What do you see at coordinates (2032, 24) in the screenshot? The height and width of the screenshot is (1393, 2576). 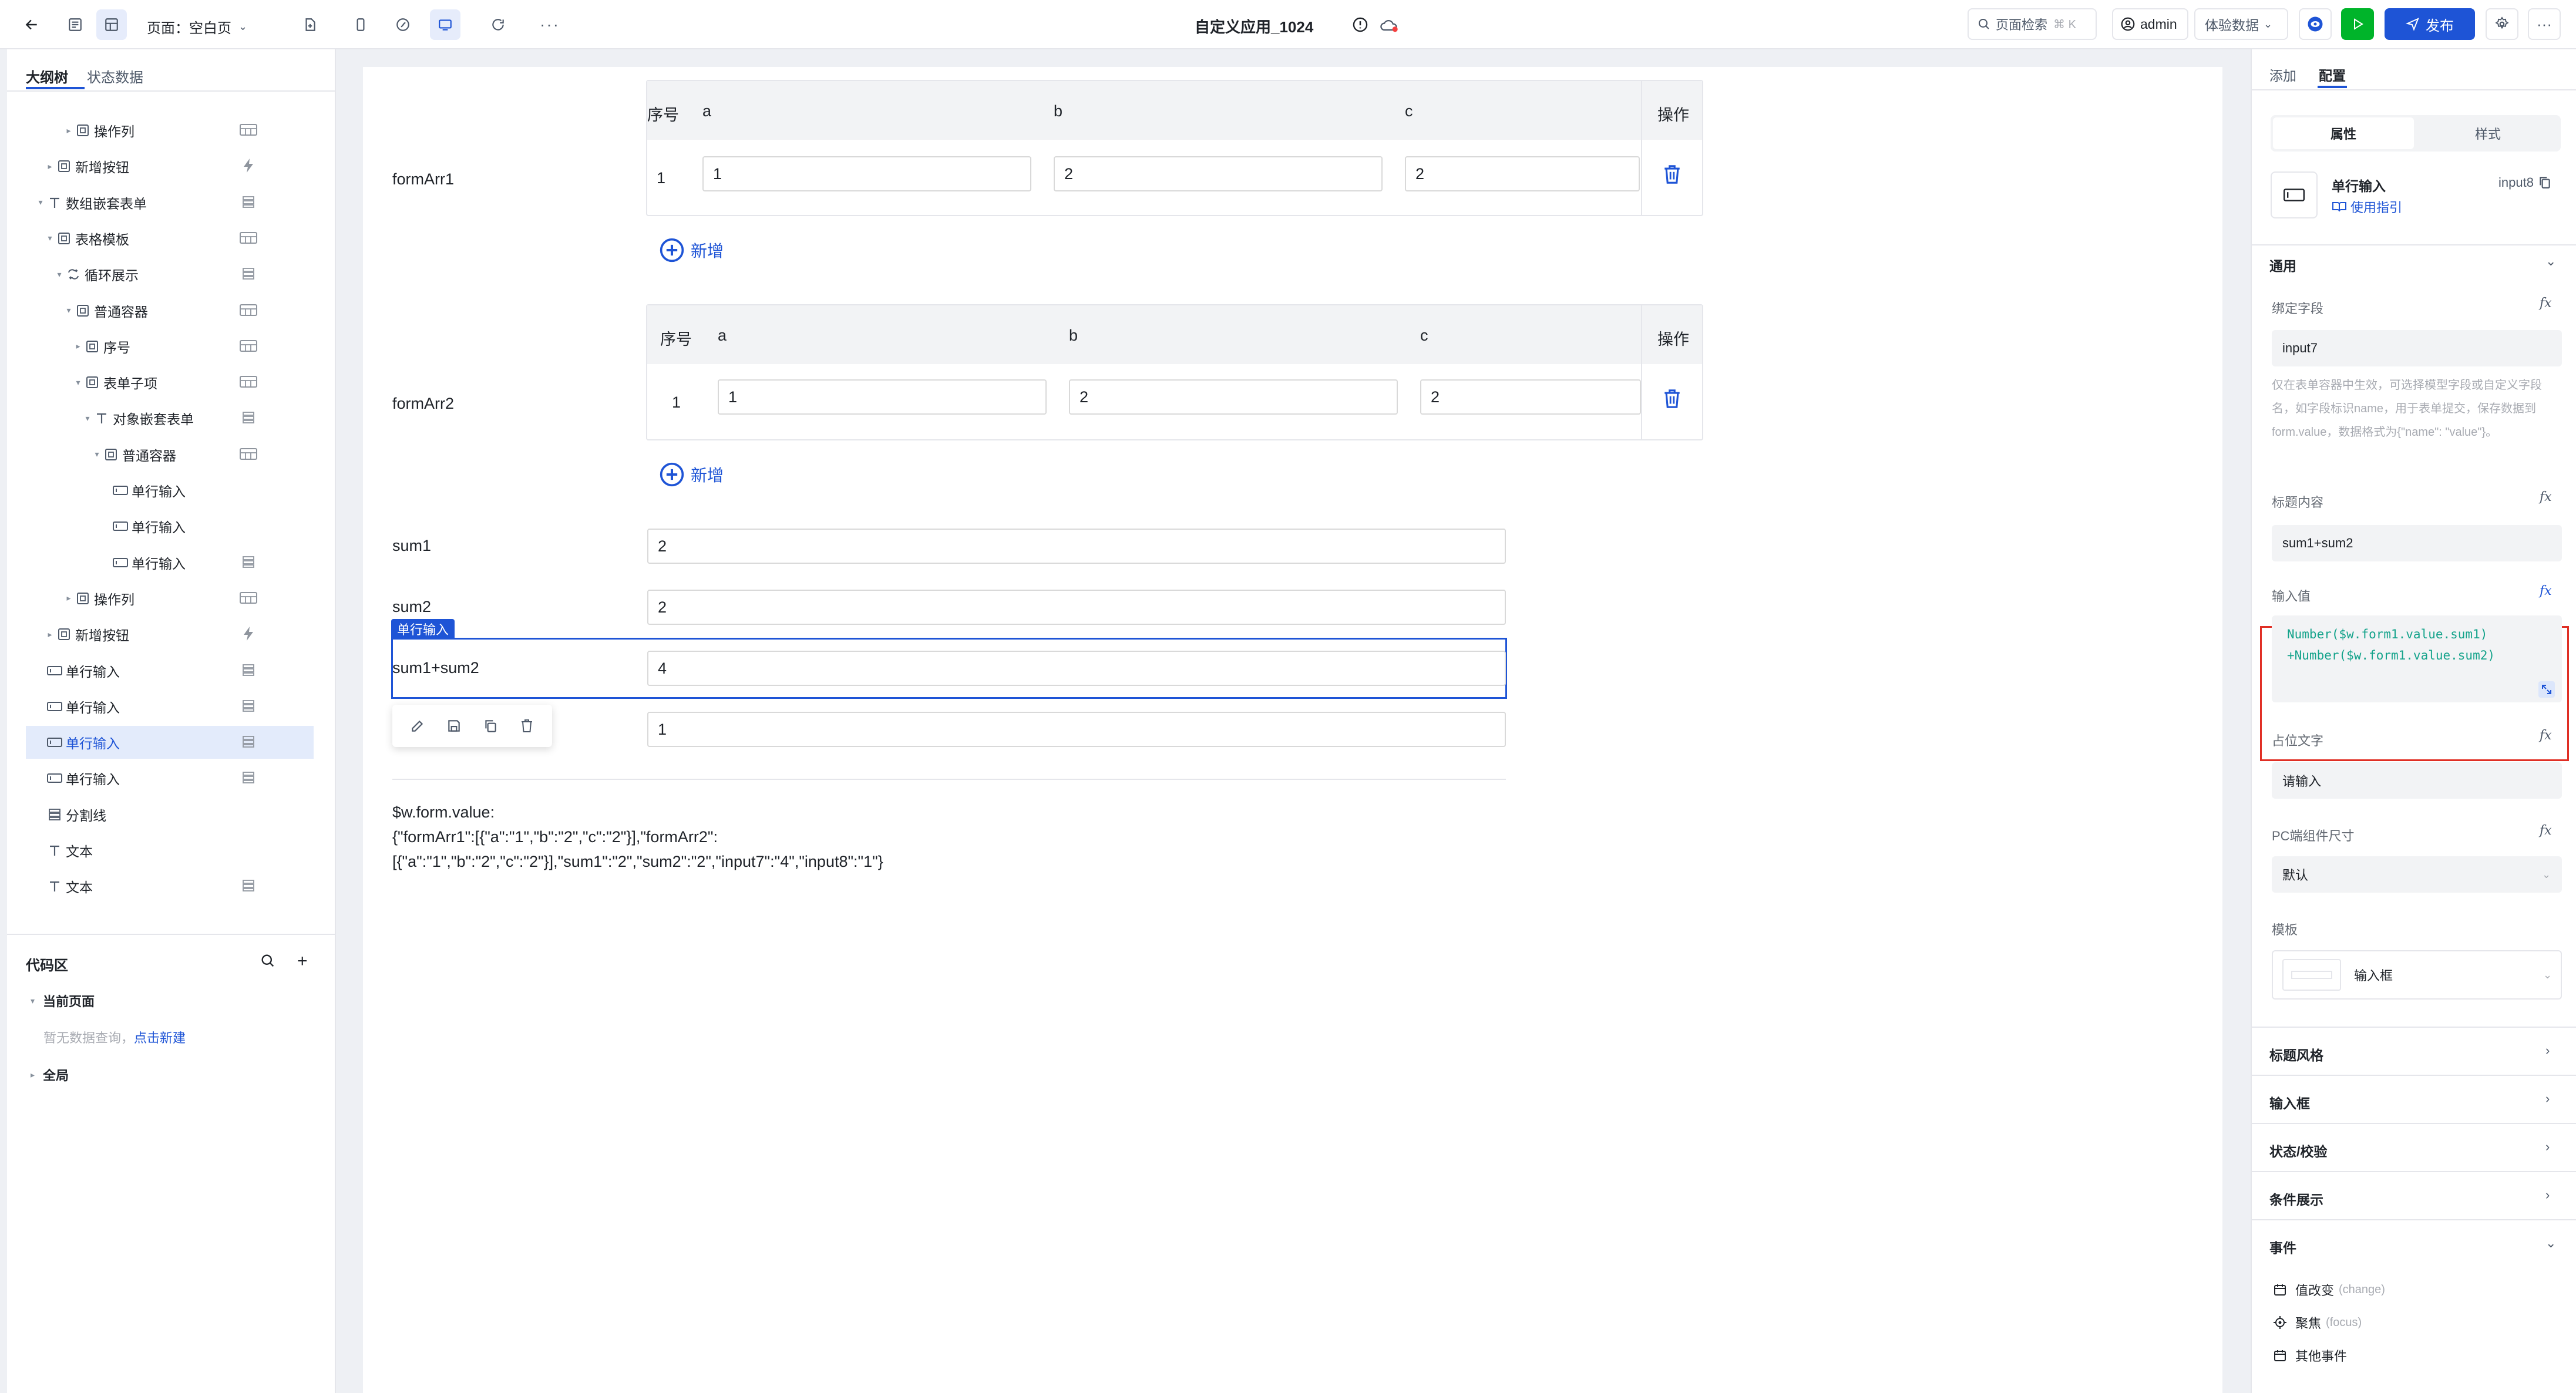 I see `page-search-button: 页面检索 ⌘ K` at bounding box center [2032, 24].